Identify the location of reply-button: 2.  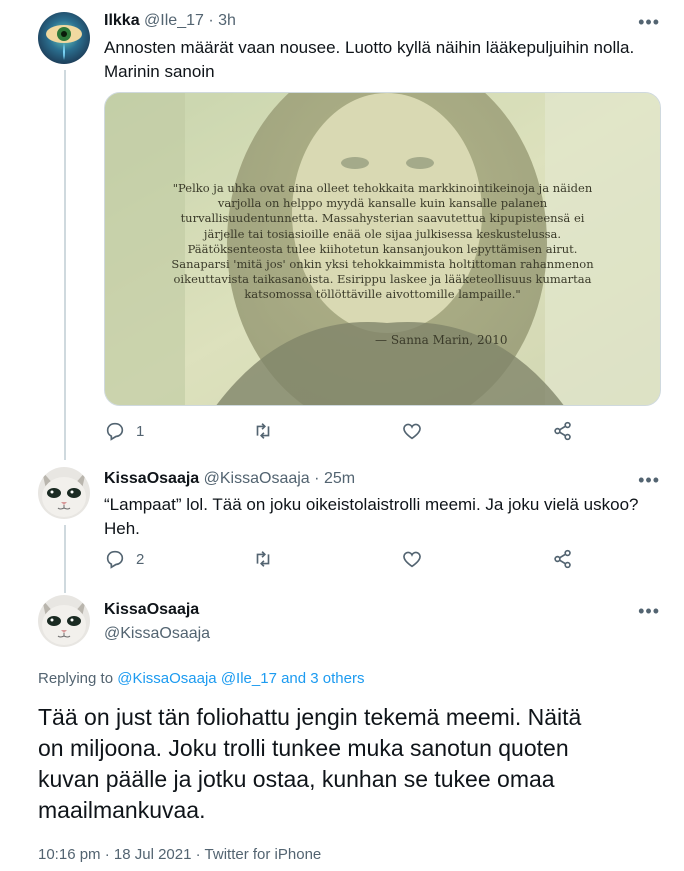
(124, 559).